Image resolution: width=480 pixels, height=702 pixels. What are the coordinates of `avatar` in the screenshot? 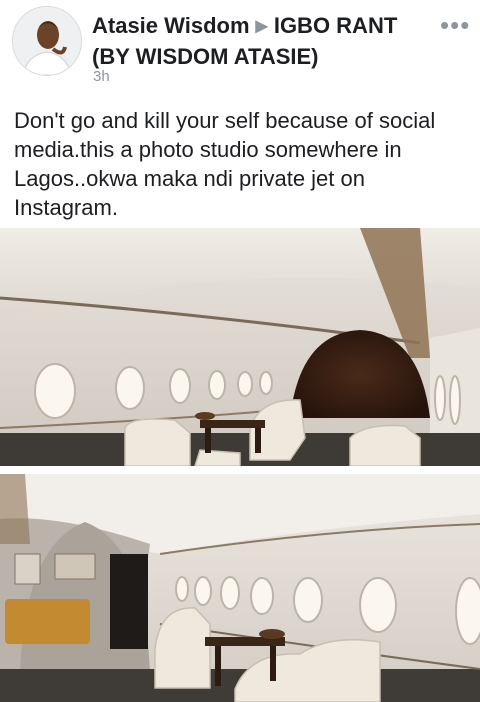 It's located at (47, 41).